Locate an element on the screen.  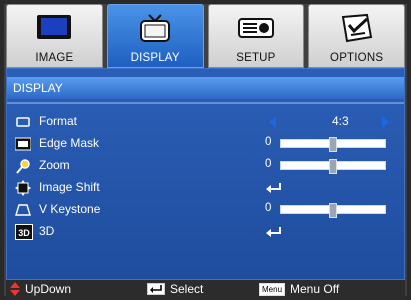
select-label: Select is located at coordinates (187, 289).